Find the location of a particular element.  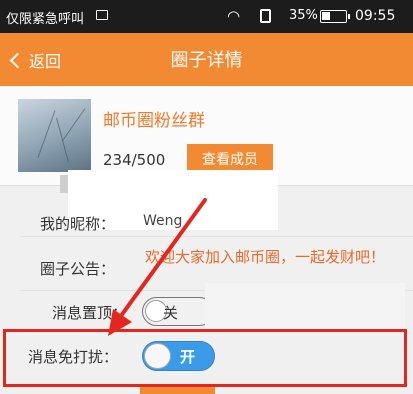

annotation-arrow is located at coordinates (157, 267).